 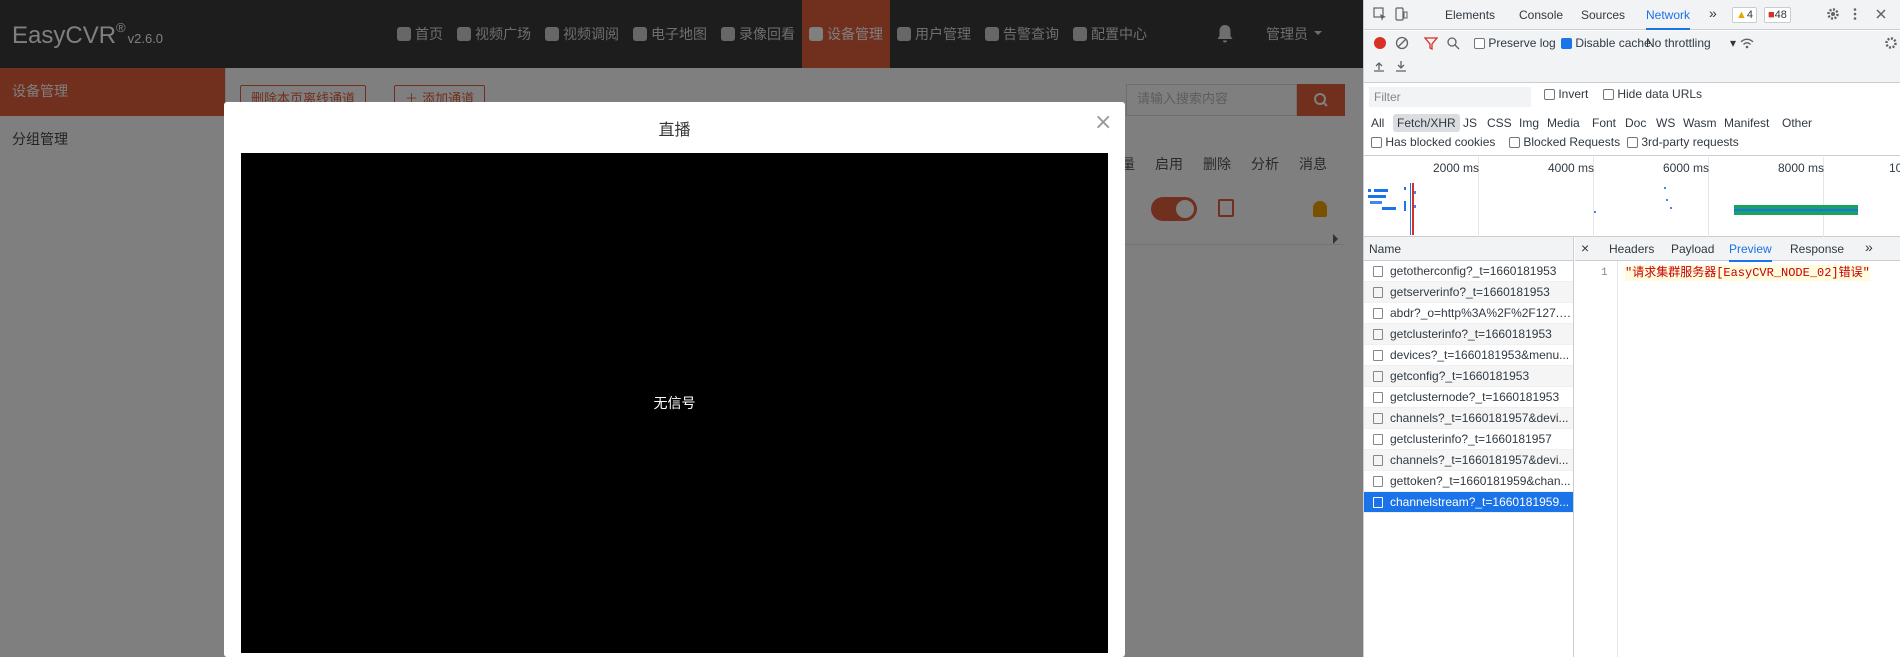 What do you see at coordinates (1566, 44) in the screenshot?
I see `disable-cache-checkbox` at bounding box center [1566, 44].